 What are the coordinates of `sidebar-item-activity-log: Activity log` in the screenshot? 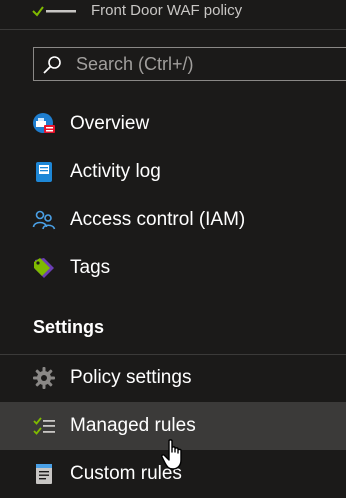 It's located at (173, 172).